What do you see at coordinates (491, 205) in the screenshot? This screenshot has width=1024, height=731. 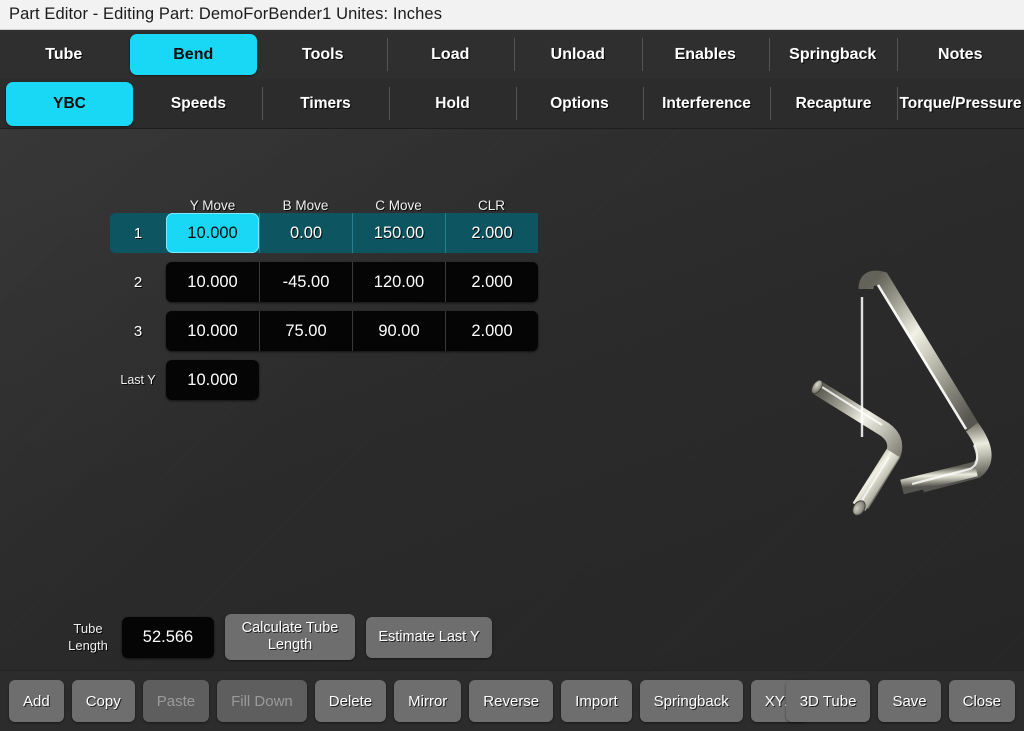 I see `column-header-clr: CLR` at bounding box center [491, 205].